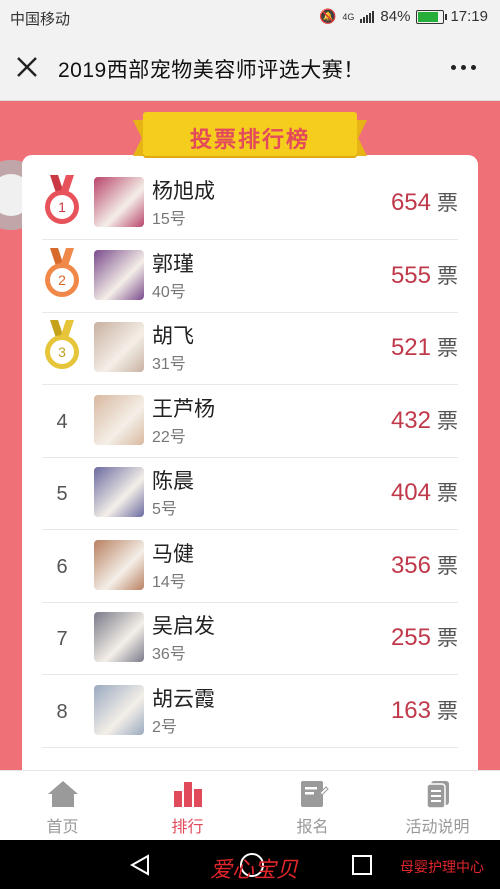 The width and height of the screenshot is (500, 889). Describe the element at coordinates (424, 637) in the screenshot. I see `vote-count: 255 票` at that location.